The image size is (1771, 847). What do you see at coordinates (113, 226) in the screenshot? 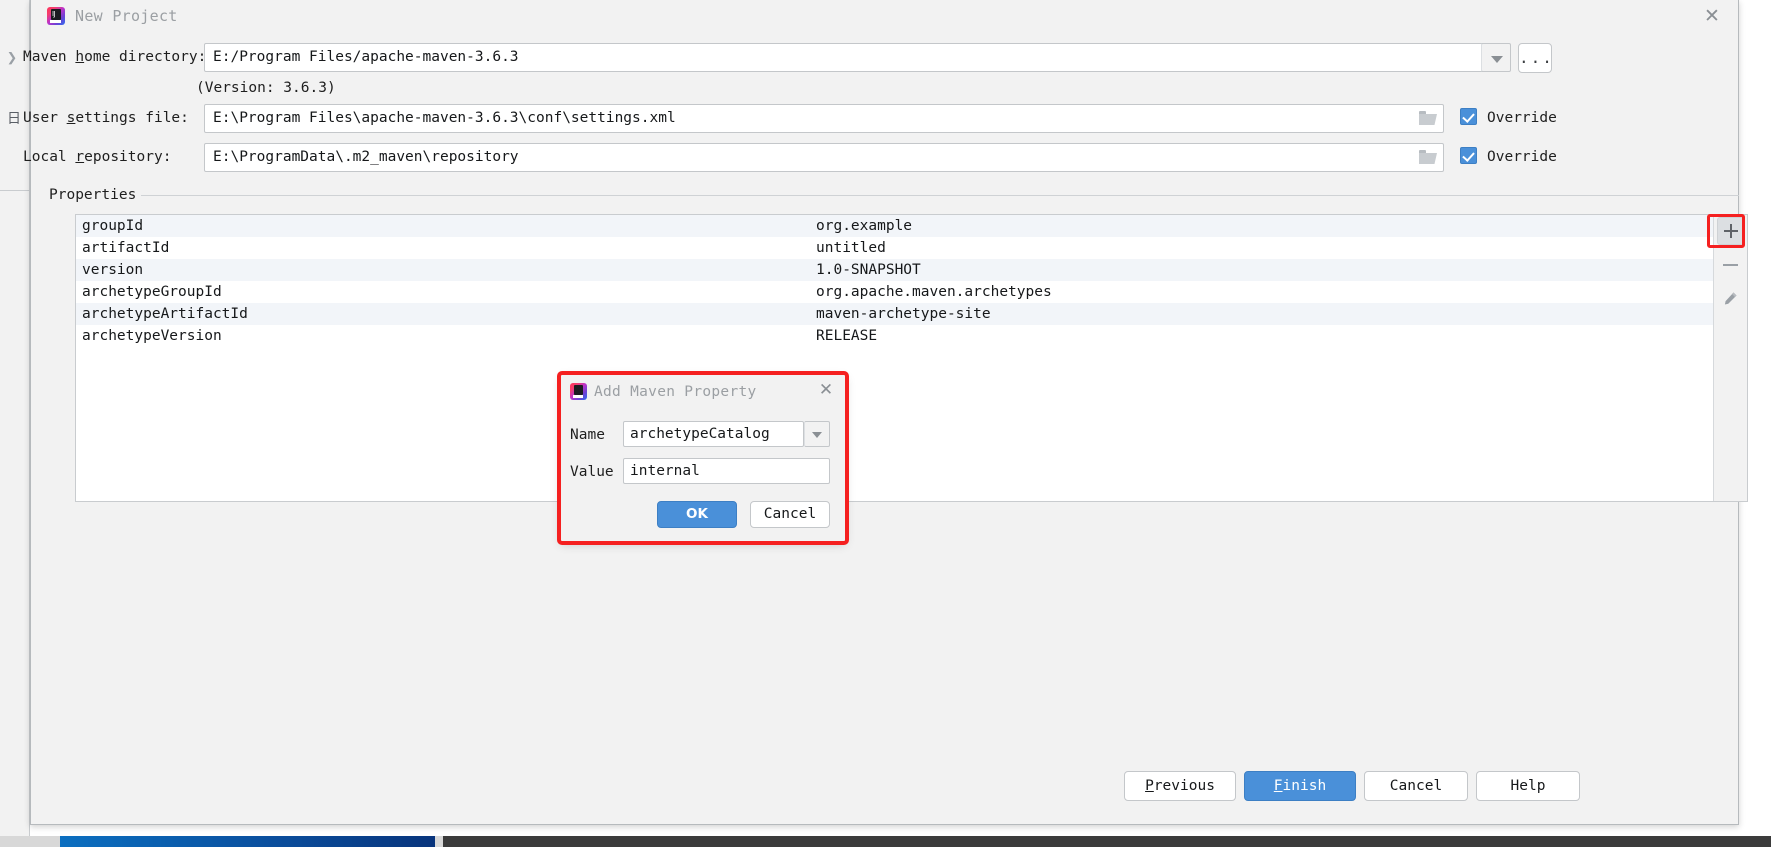
I see `property-key: groupId` at bounding box center [113, 226].